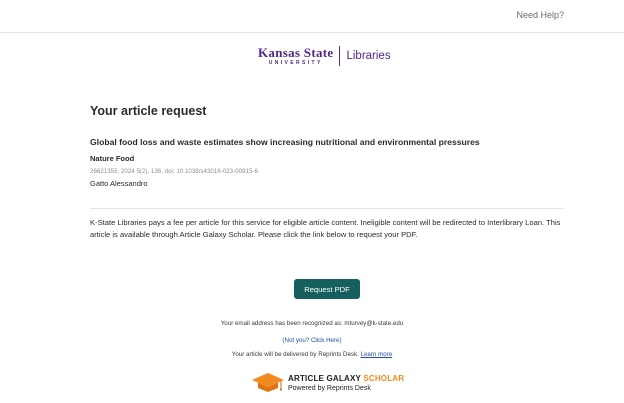 The width and height of the screenshot is (624, 403). What do you see at coordinates (312, 16) in the screenshot?
I see `top-bar: Need Help?` at bounding box center [312, 16].